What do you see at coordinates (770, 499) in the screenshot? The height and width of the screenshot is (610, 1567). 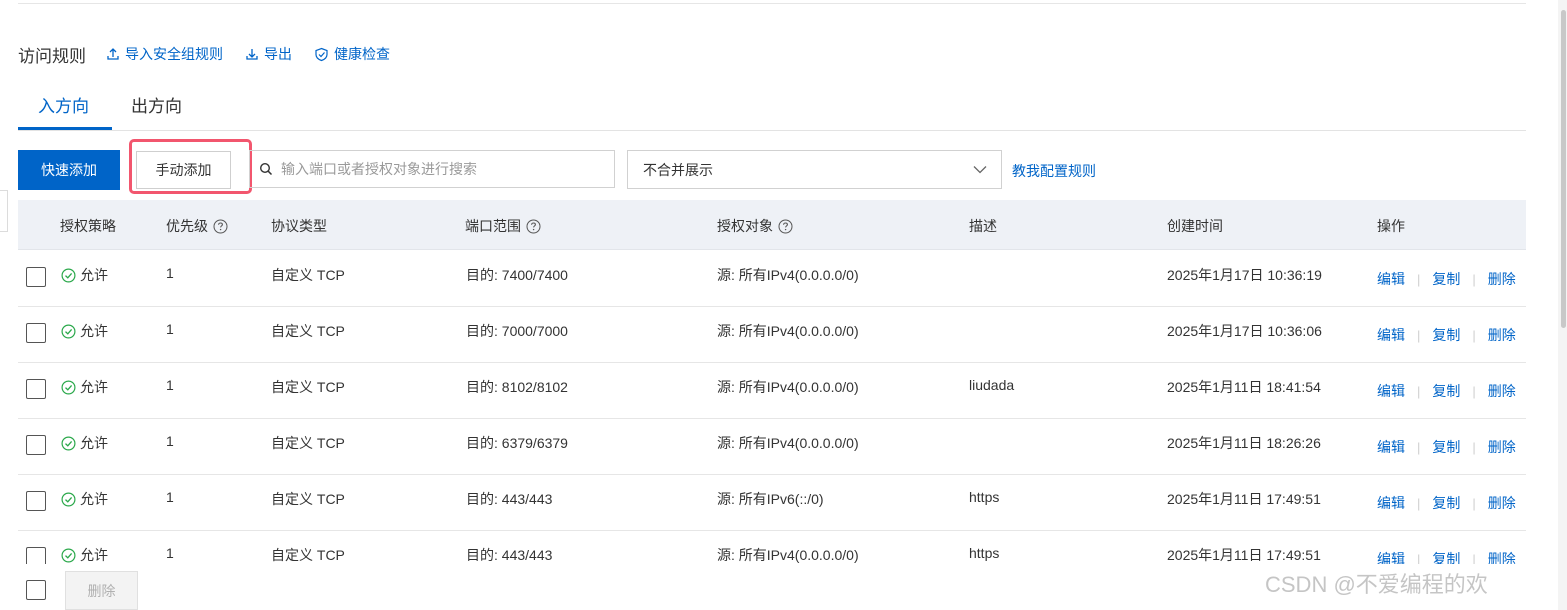 I see `source-cell: 源: 所有IPv6(::/0)` at bounding box center [770, 499].